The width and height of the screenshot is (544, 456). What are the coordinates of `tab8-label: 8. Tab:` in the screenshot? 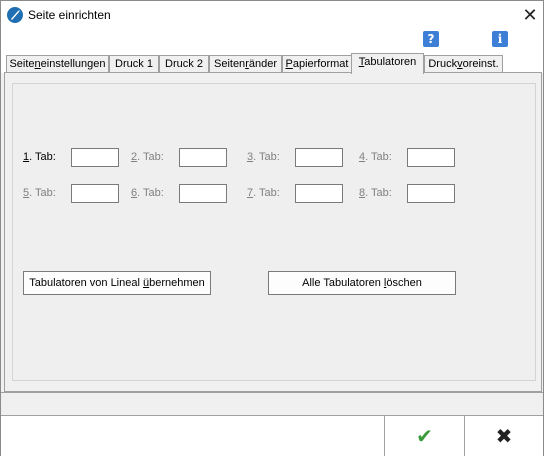 It's located at (375, 193).